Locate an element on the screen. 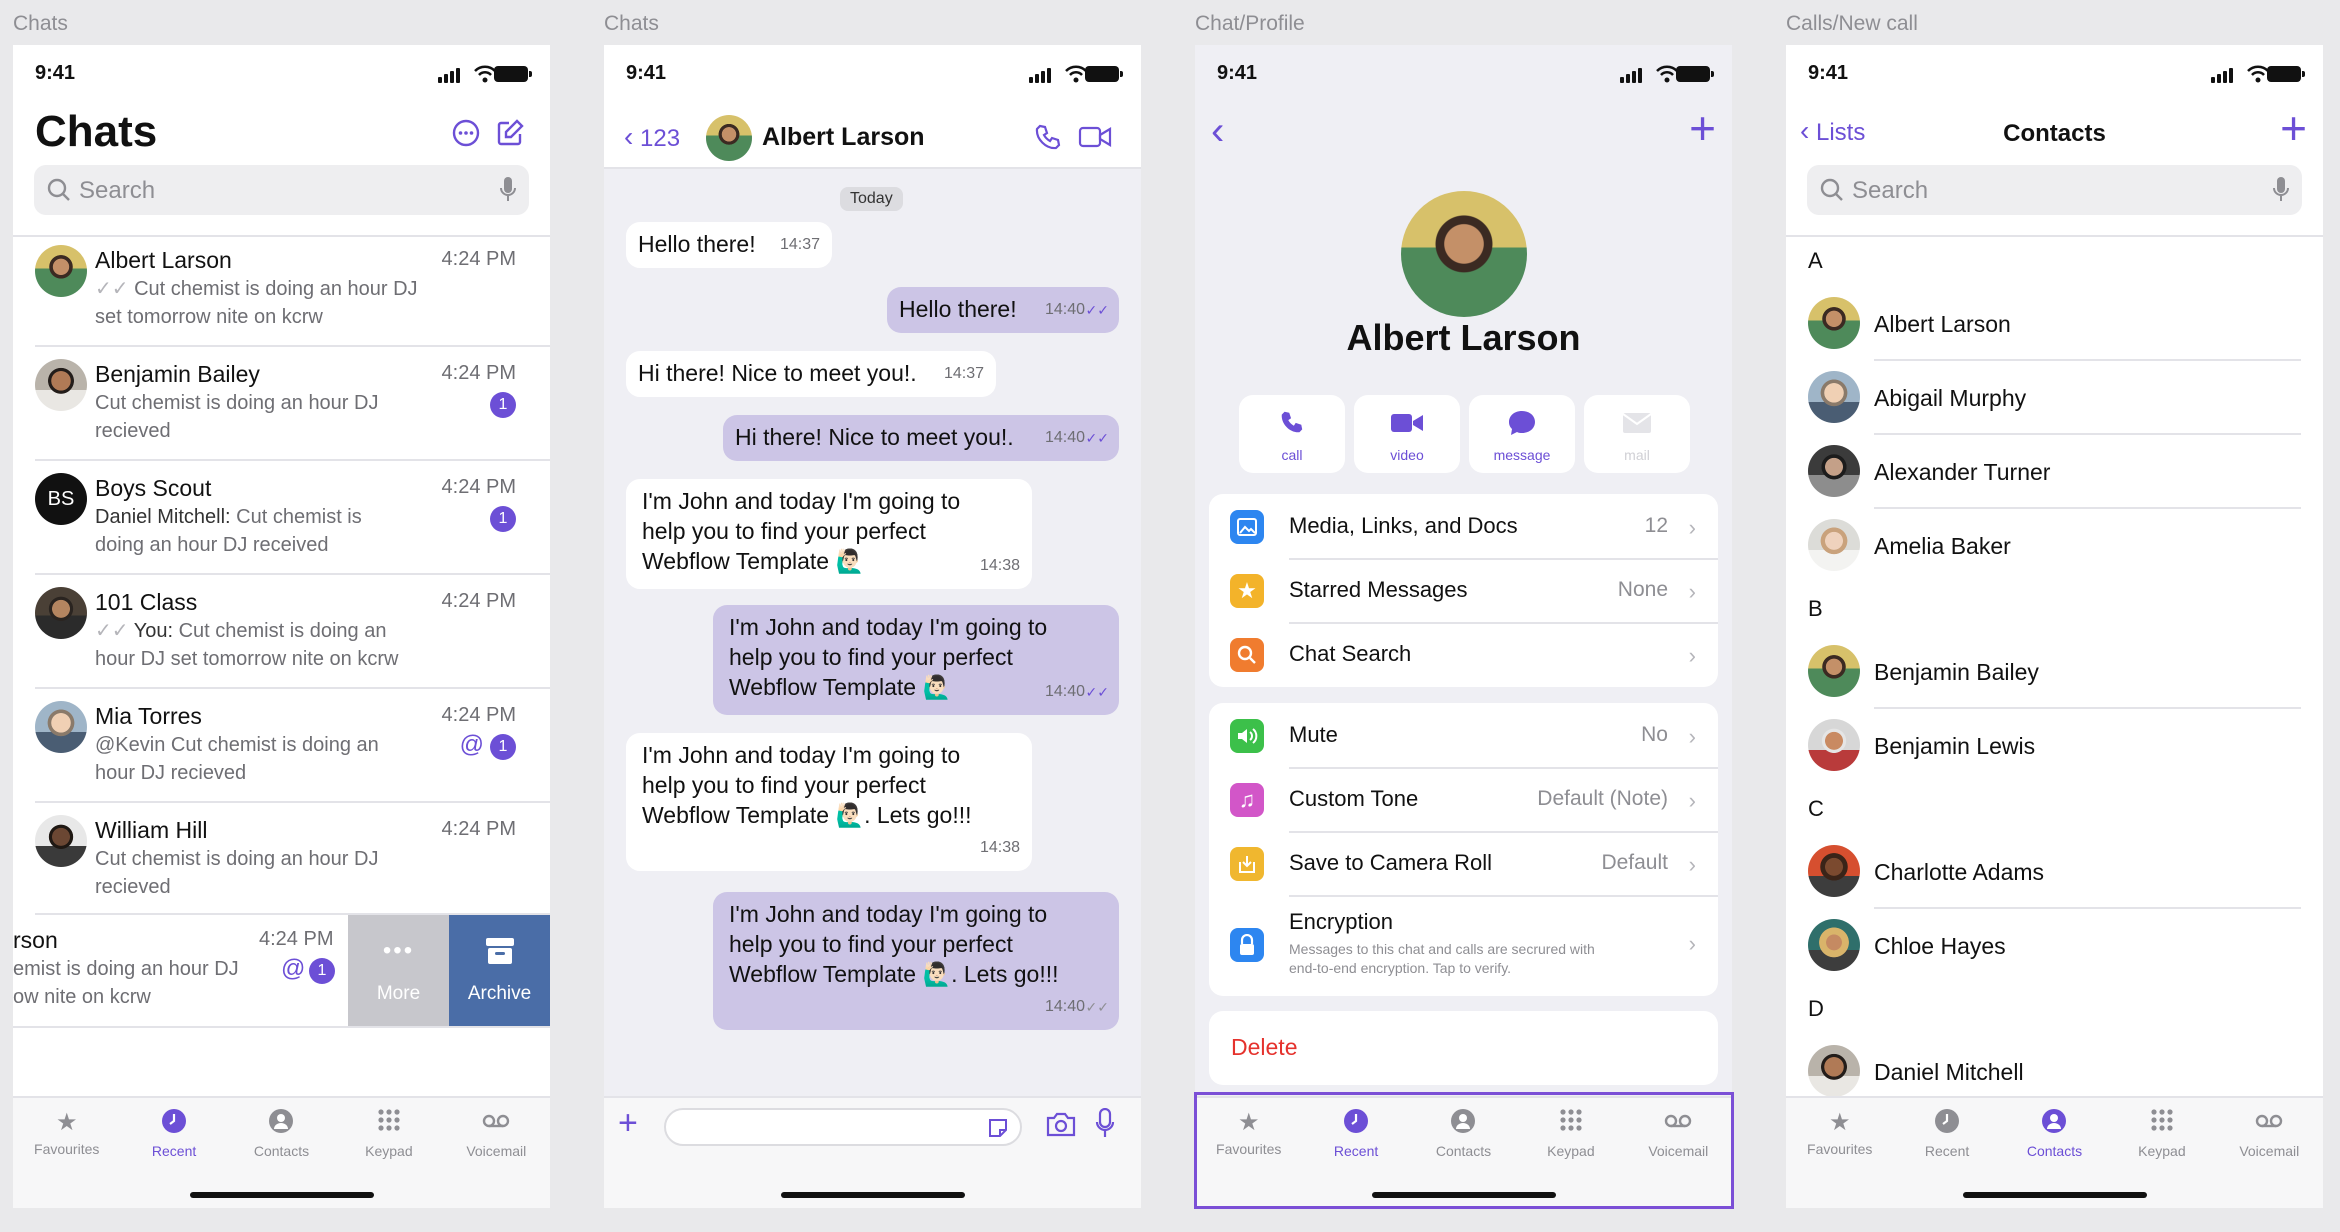 The height and width of the screenshot is (1232, 2340). archive-button: Archive is located at coordinates (499, 970).